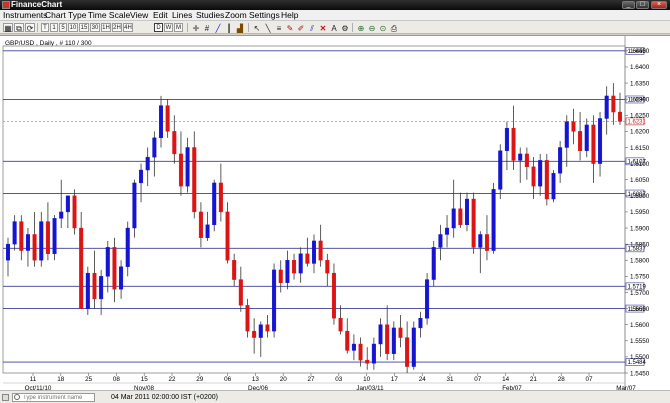 Image resolution: width=670 pixels, height=403 pixels. I want to click on menu-zoom: Zoom, so click(236, 15).